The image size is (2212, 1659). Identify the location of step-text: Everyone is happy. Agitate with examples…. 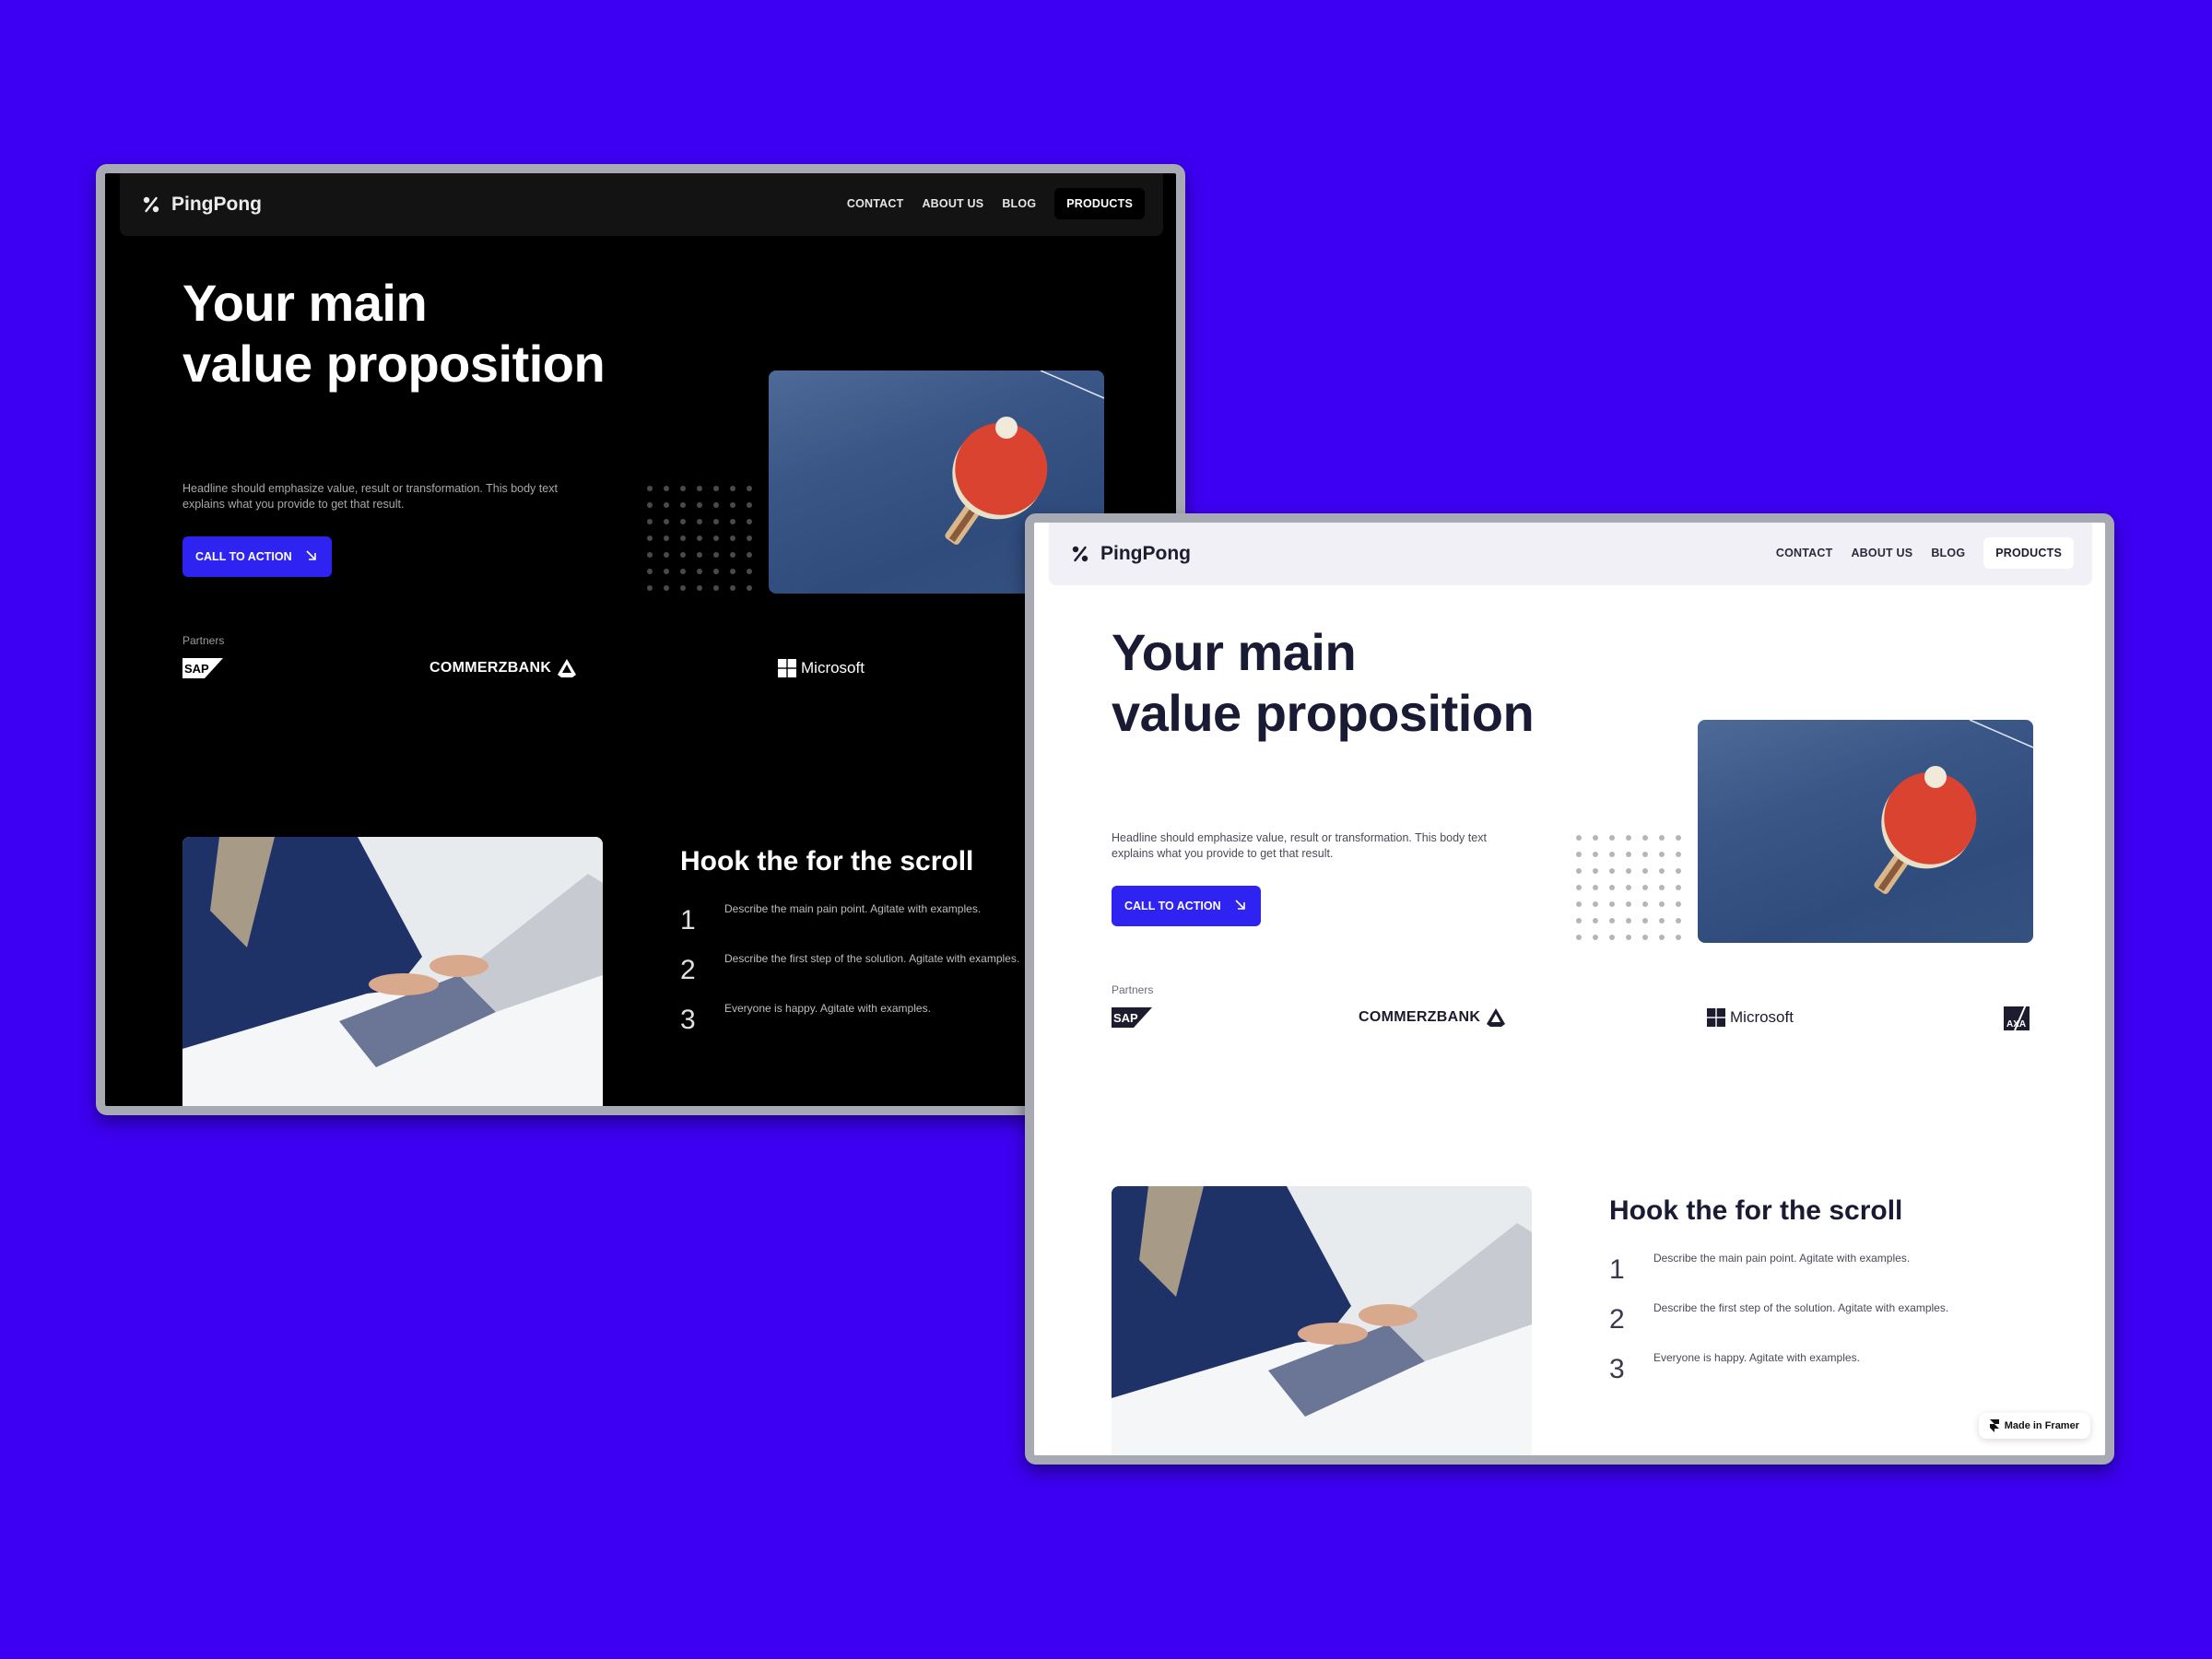
(1756, 1357).